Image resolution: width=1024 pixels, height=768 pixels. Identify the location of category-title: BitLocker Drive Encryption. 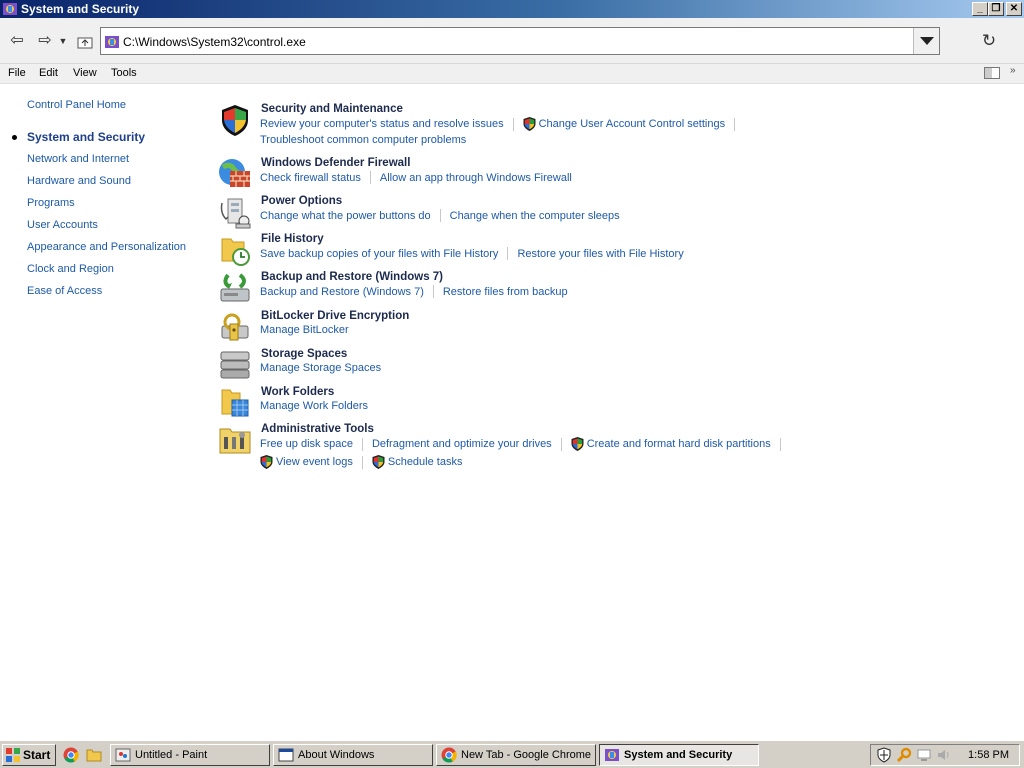
(335, 316).